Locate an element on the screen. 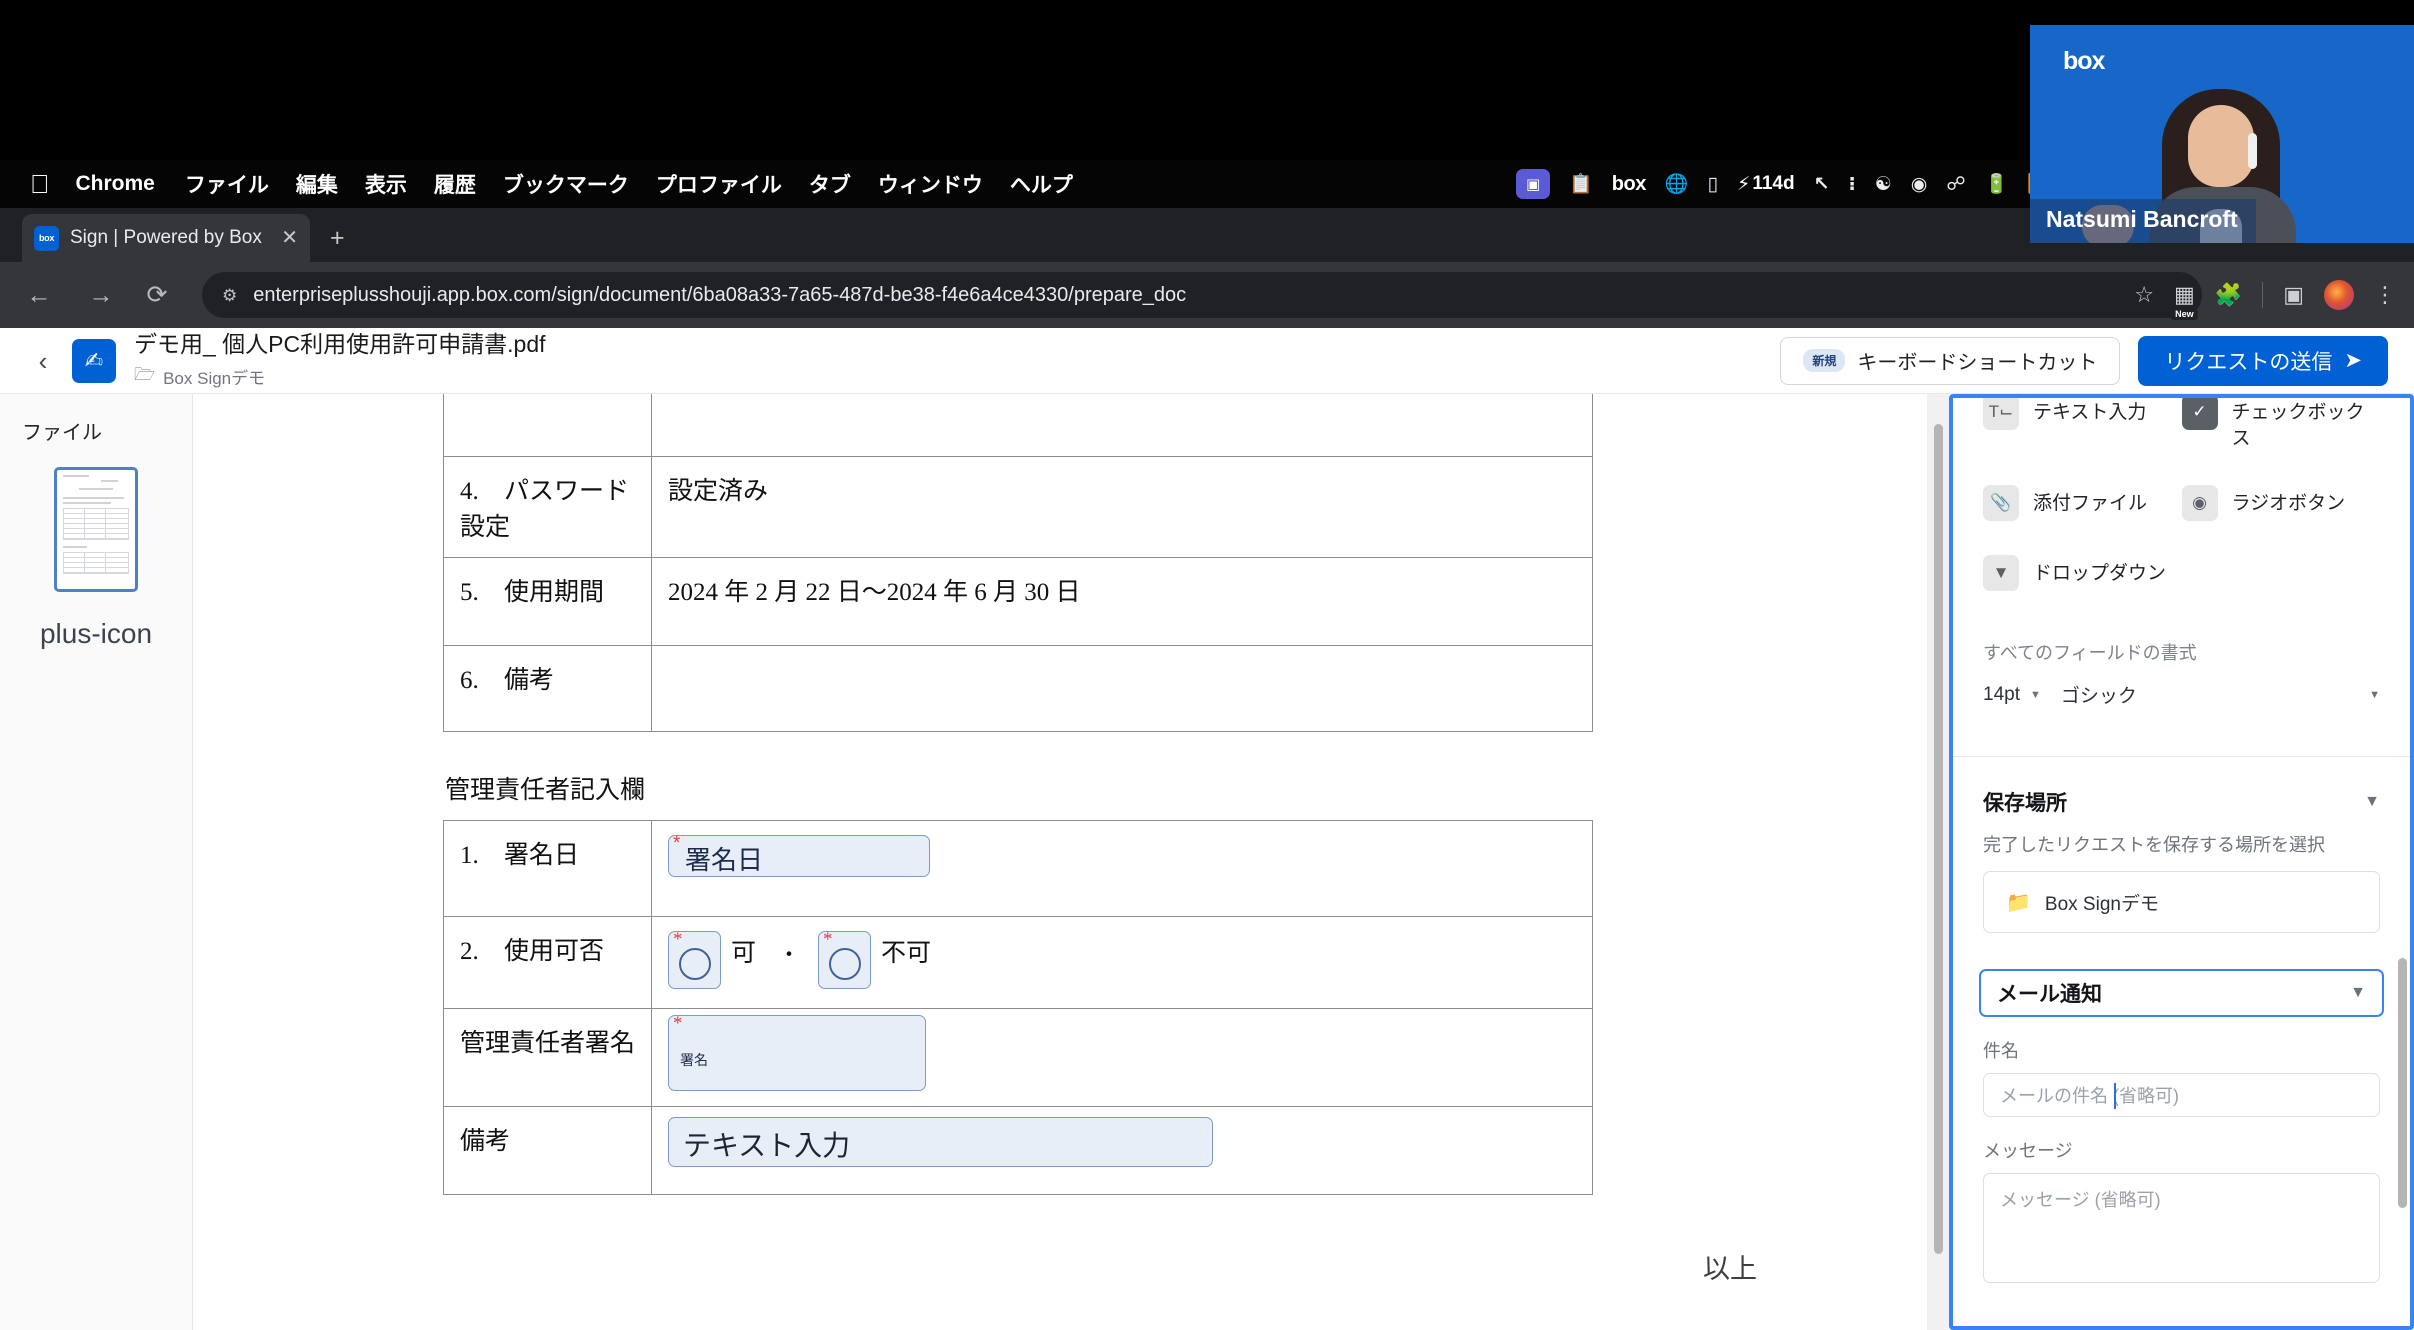  tab-title: Sign | Powered by Box is located at coordinates (166, 237).